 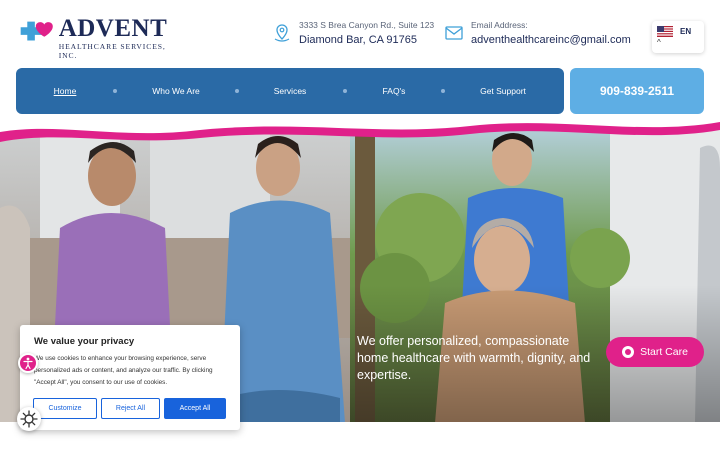 What do you see at coordinates (65, 408) in the screenshot?
I see `customize-button: Customize` at bounding box center [65, 408].